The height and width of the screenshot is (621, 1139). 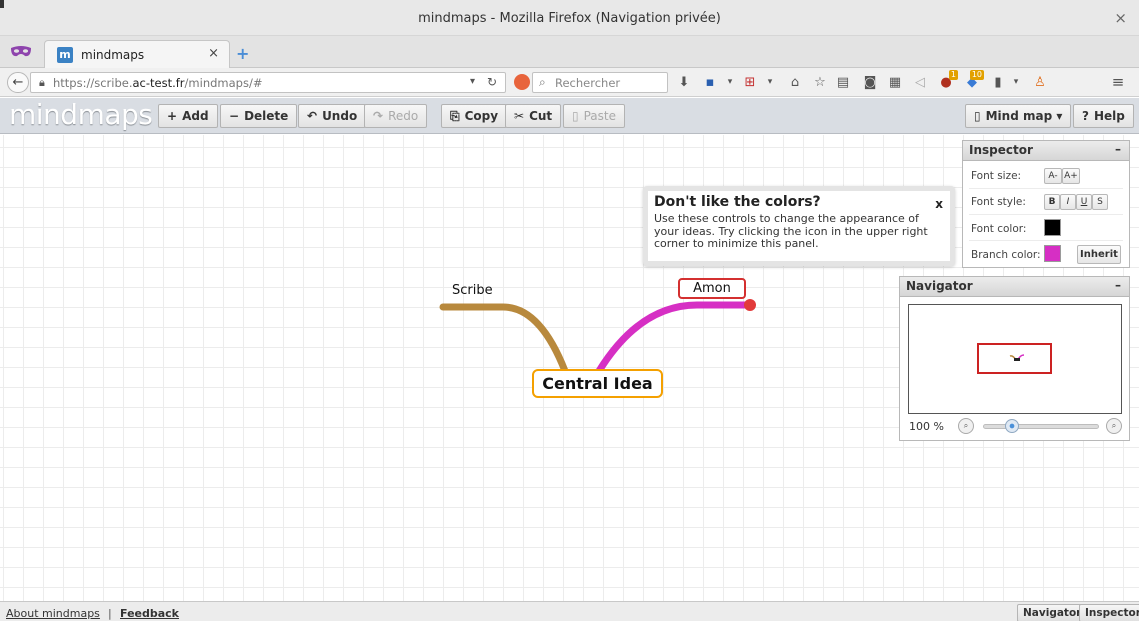 I want to click on inspector-header: Inspector –, so click(x=1046, y=151).